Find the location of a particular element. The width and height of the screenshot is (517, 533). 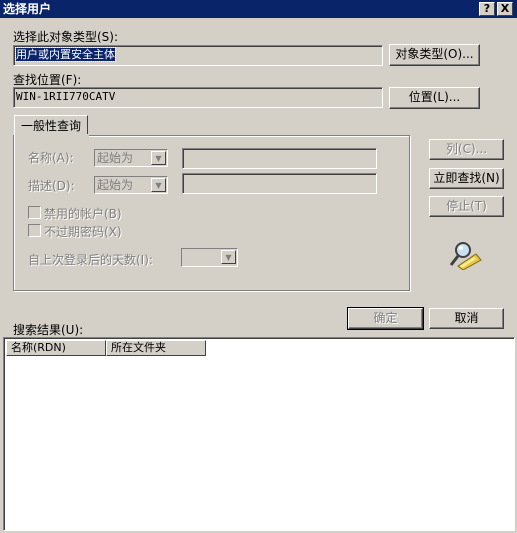

tab-label: 一般性查询 is located at coordinates (51, 126).